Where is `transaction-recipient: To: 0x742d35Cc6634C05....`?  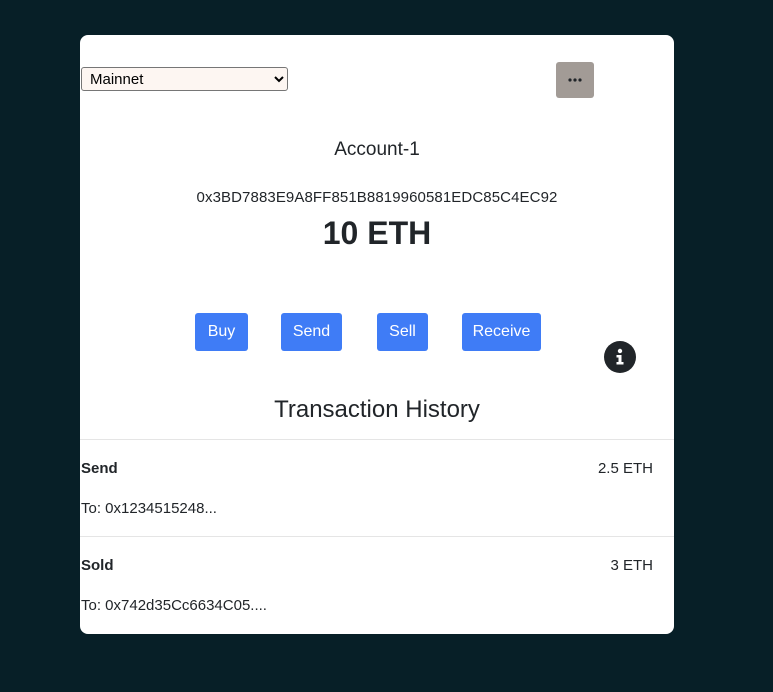
transaction-recipient: To: 0x742d35Cc6634C05.... is located at coordinates (174, 605).